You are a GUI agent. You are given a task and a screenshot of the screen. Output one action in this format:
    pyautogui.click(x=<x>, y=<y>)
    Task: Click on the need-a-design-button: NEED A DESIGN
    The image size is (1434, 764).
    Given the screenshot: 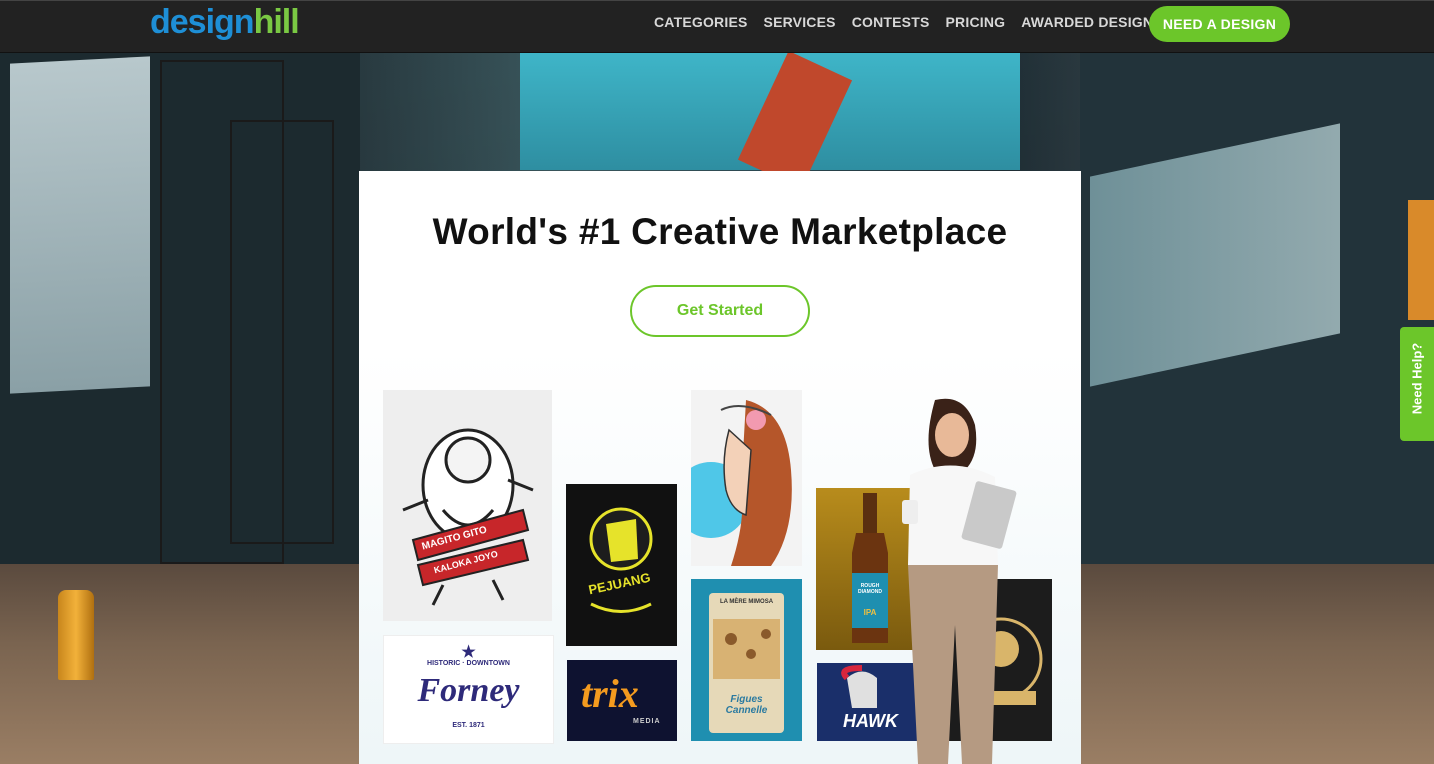 What is the action you would take?
    pyautogui.click(x=1219, y=24)
    